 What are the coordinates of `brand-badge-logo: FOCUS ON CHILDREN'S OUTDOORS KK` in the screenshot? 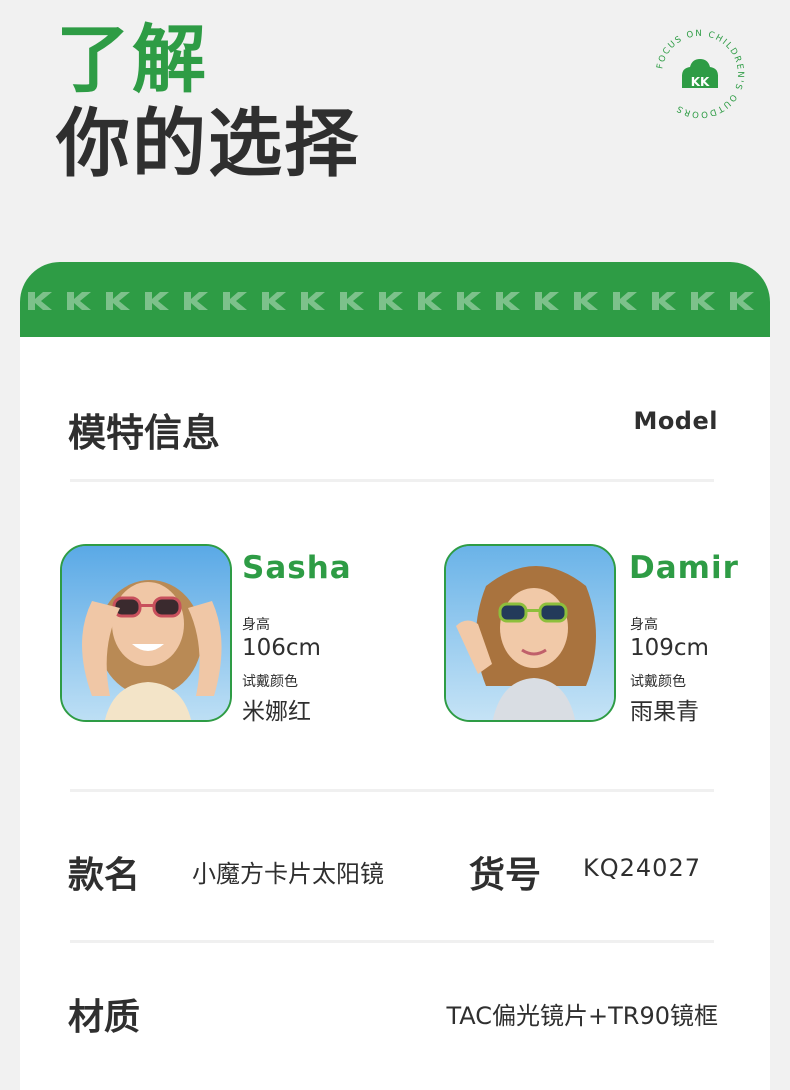 It's located at (700, 74).